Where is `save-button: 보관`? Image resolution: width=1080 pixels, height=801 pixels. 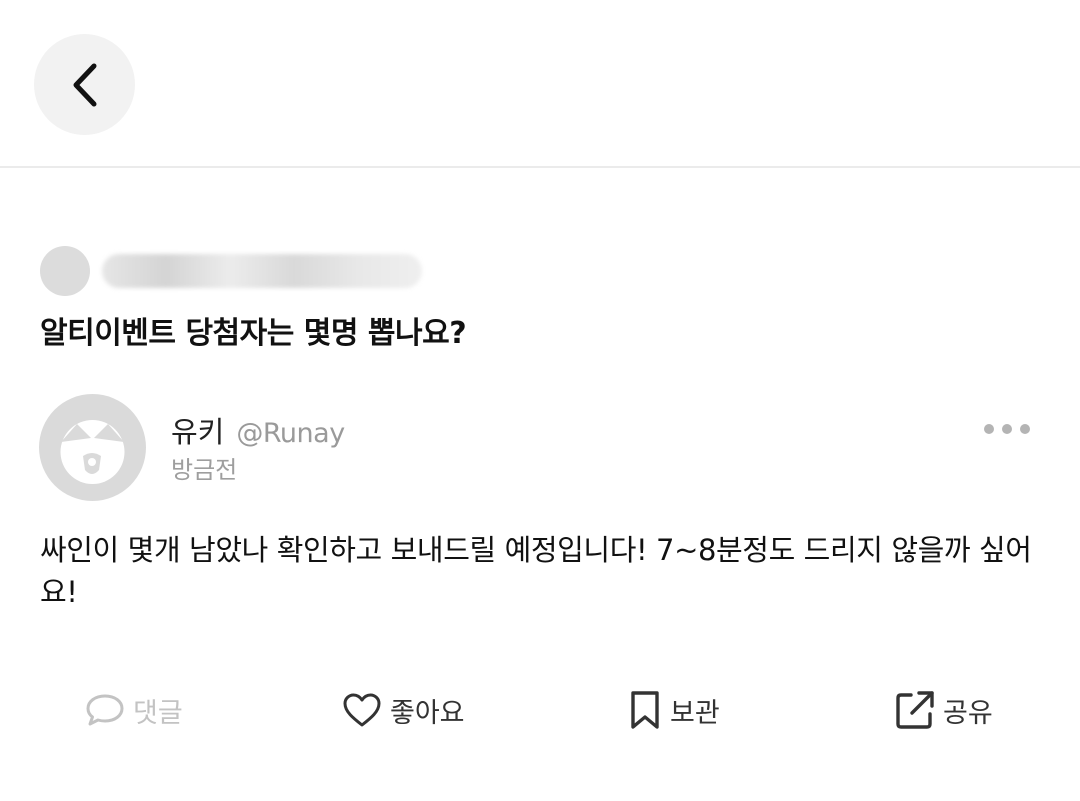 save-button: 보관 is located at coordinates (674, 710).